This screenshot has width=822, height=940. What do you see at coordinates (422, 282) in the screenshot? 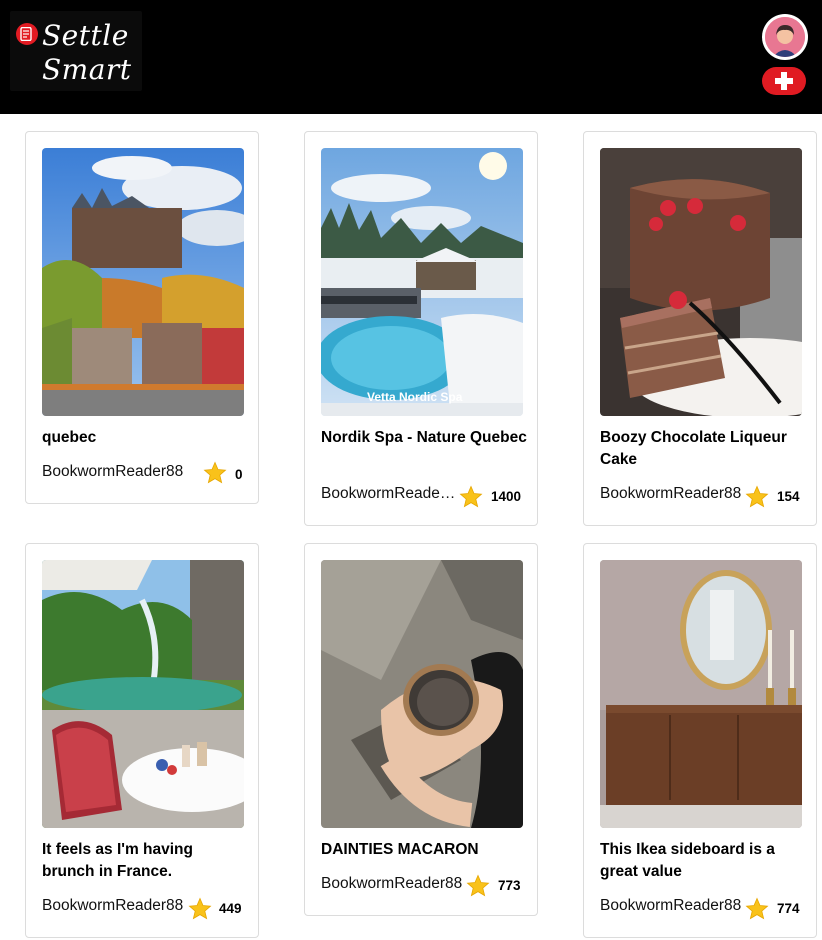
I see `post-image: Vetta Nordic Spa` at bounding box center [422, 282].